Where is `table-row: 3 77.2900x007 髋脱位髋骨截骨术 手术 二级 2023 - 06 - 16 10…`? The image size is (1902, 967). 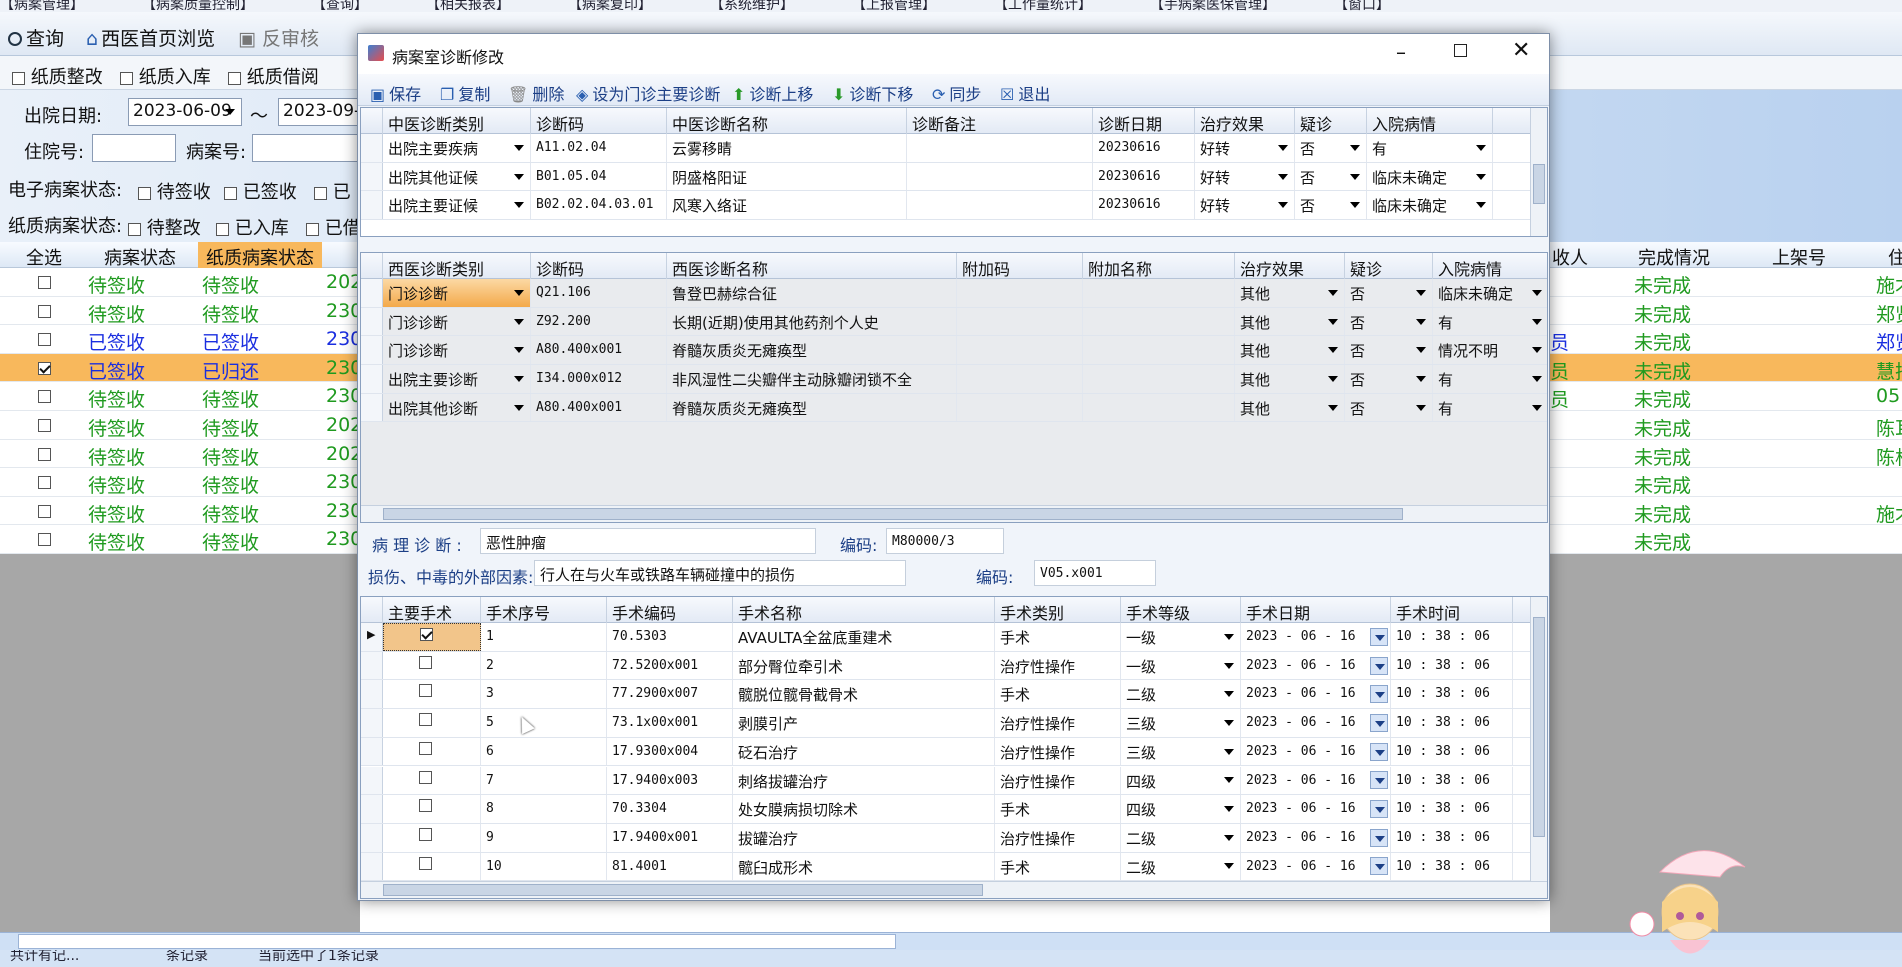
table-row: 3 77.2900x007 髋脱位髋骨截骨术 手术 二级 2023 - 06 - 16 10… is located at coordinates (954, 695).